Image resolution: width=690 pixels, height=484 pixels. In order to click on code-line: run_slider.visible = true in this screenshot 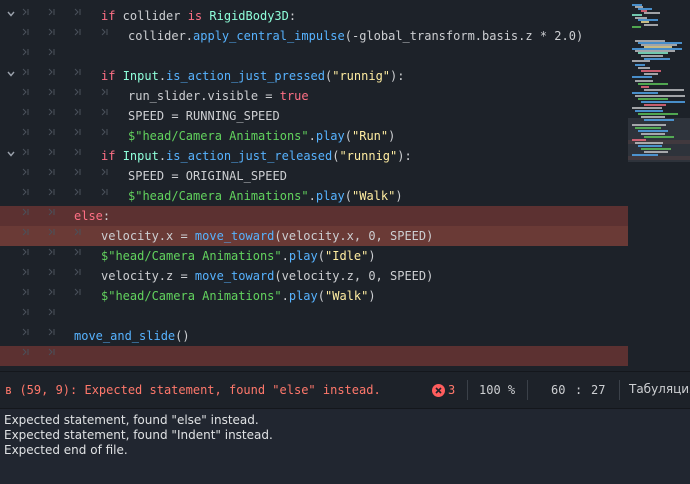, I will do `click(314, 96)`.